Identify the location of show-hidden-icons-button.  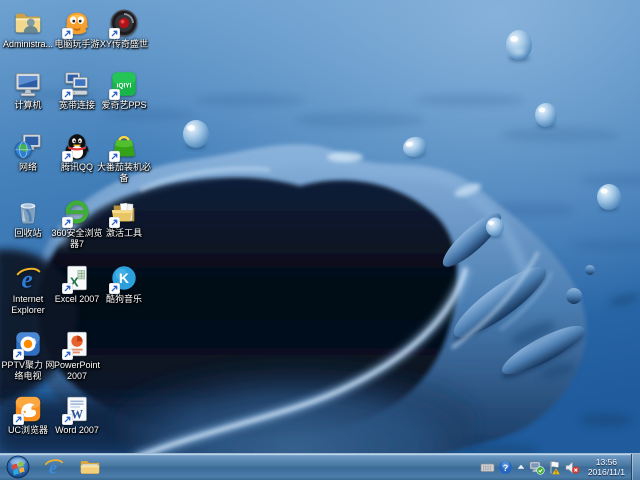
(521, 467).